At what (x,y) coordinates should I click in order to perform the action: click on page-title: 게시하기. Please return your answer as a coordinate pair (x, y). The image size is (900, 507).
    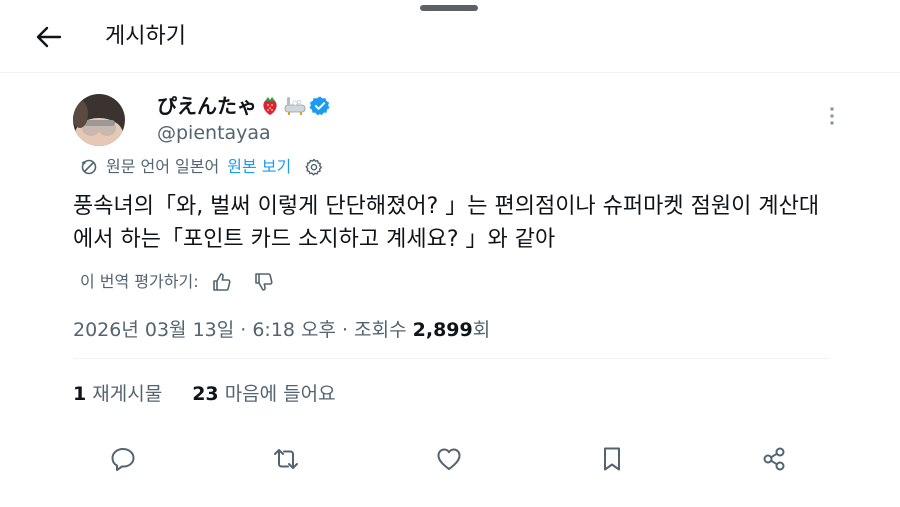
    Looking at the image, I should click on (145, 36).